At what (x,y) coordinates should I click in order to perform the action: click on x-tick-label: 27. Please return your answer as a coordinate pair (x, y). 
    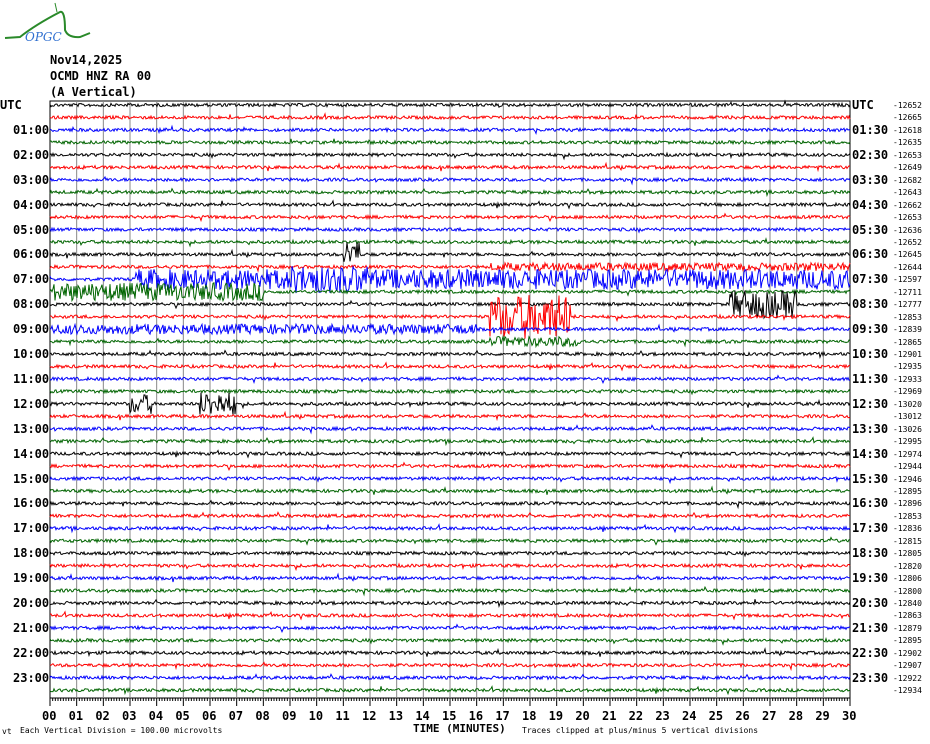
    Looking at the image, I should click on (769, 716).